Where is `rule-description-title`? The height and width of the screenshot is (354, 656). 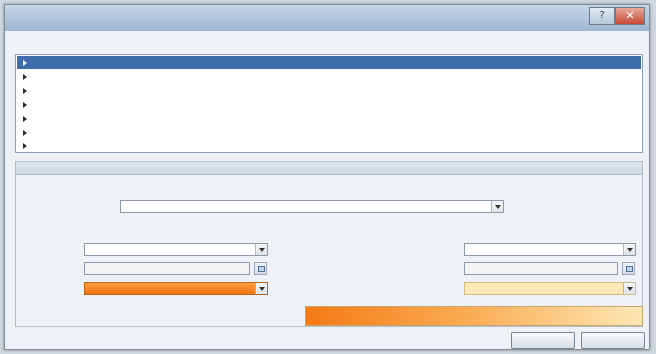
rule-description-title is located at coordinates (122, 168).